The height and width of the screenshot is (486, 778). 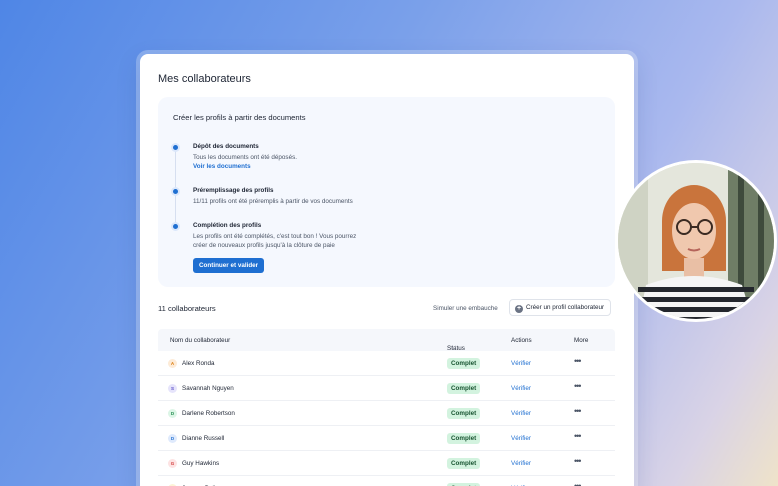 What do you see at coordinates (386, 363) in the screenshot?
I see `table-row: A Alex Ronda Complet Vérifier •••` at bounding box center [386, 363].